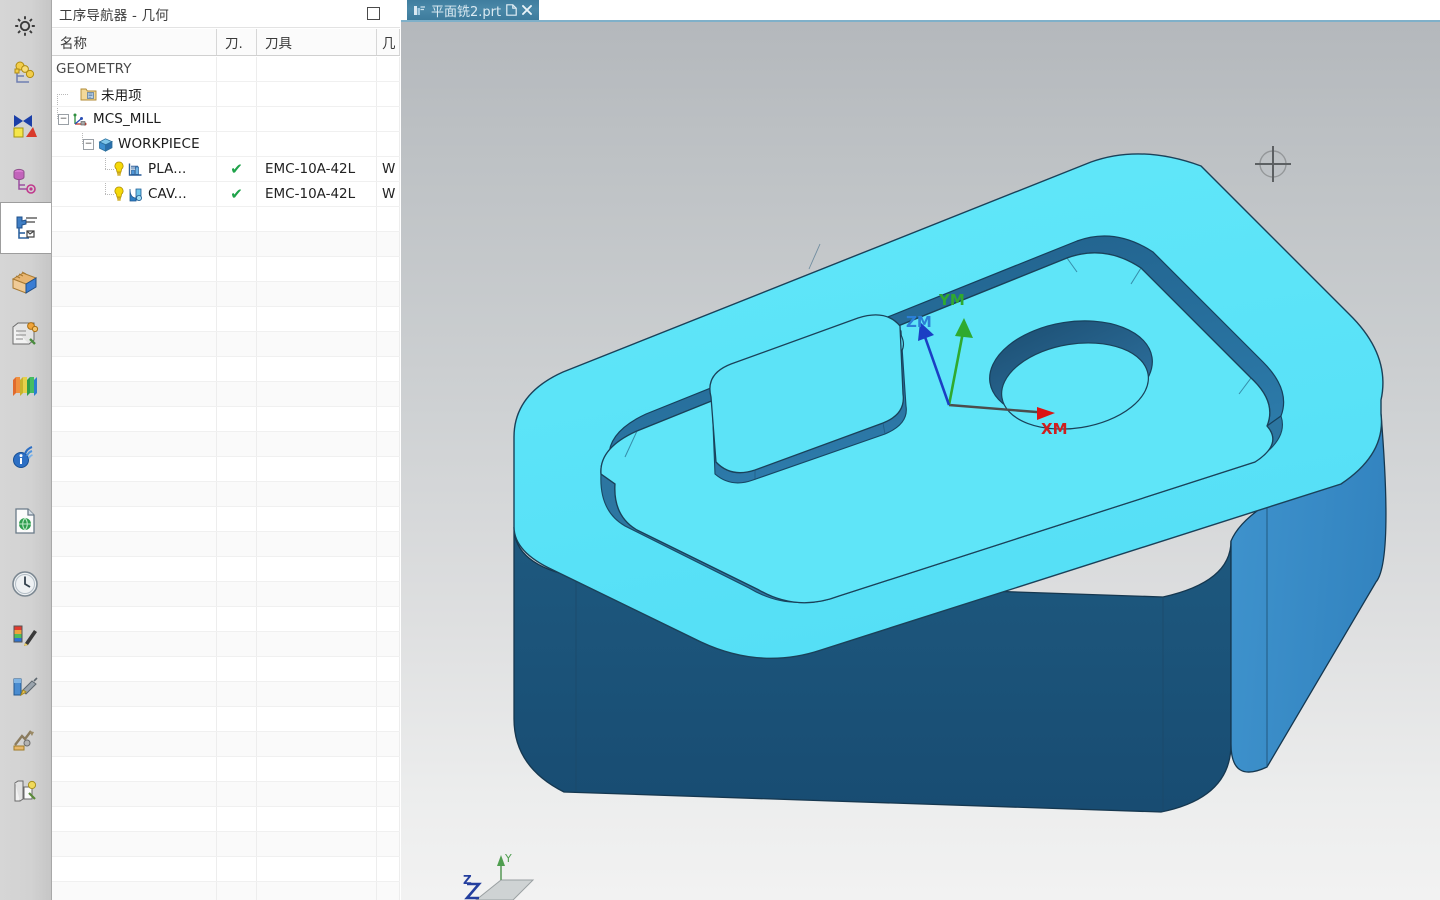 The image size is (1440, 900). I want to click on tree-node-label: WORKPIECE, so click(159, 144).